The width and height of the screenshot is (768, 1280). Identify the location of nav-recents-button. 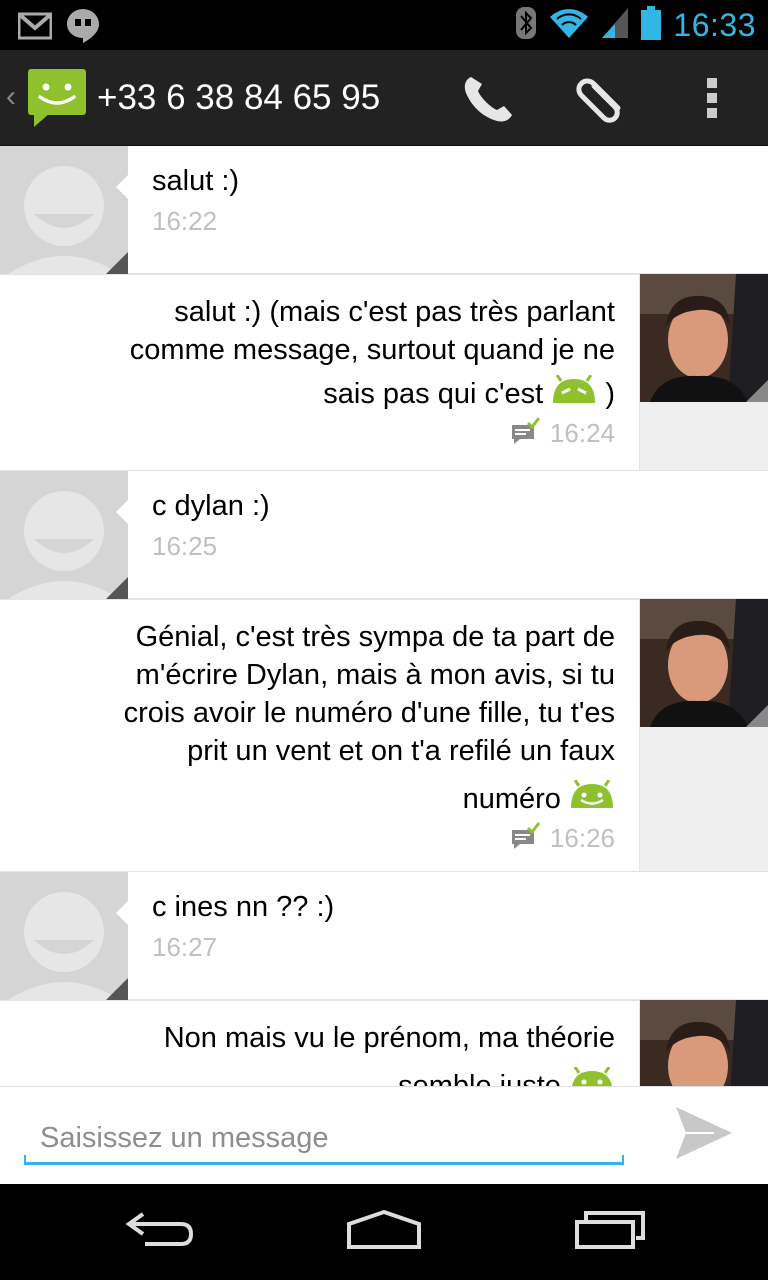
(610, 1232).